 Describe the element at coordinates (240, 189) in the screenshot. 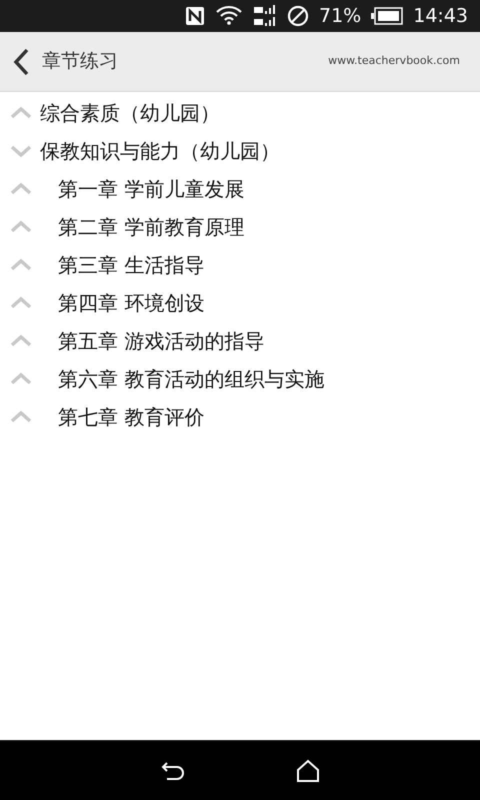

I see `tree-item: 第一章 学前儿童发展` at that location.